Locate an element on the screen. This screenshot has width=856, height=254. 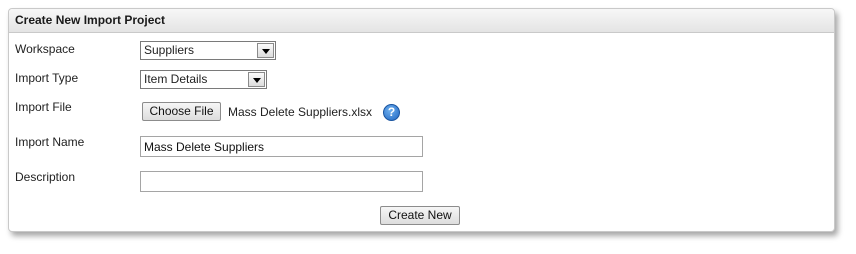
import-type-select: Item Details is located at coordinates (203, 79).